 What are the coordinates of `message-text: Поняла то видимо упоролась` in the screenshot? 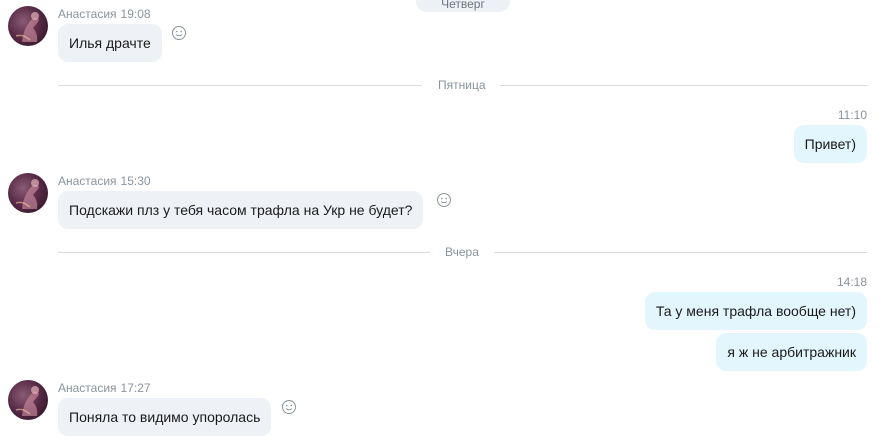 It's located at (165, 417).